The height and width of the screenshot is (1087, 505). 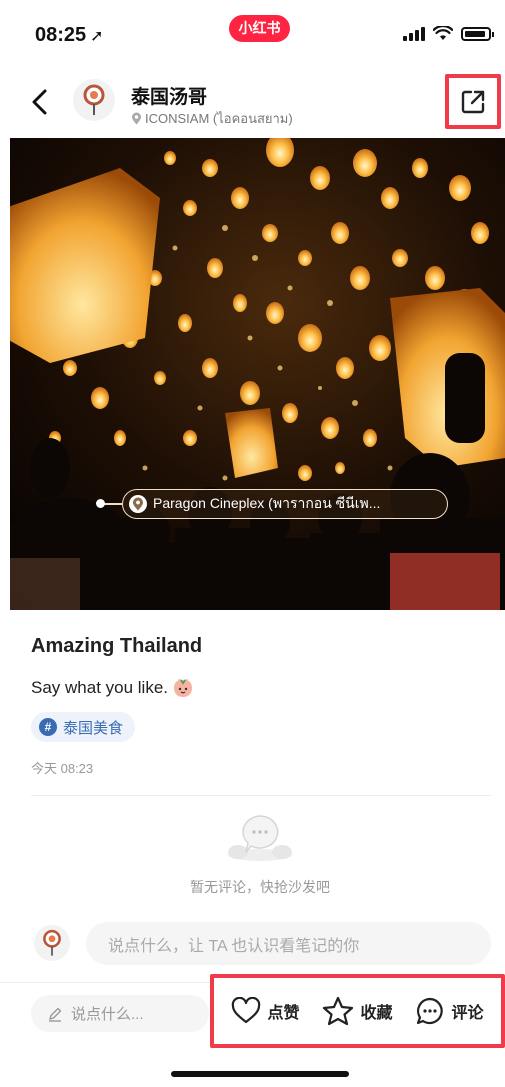 I want to click on post-time: 今天 08:23, so click(x=62, y=768).